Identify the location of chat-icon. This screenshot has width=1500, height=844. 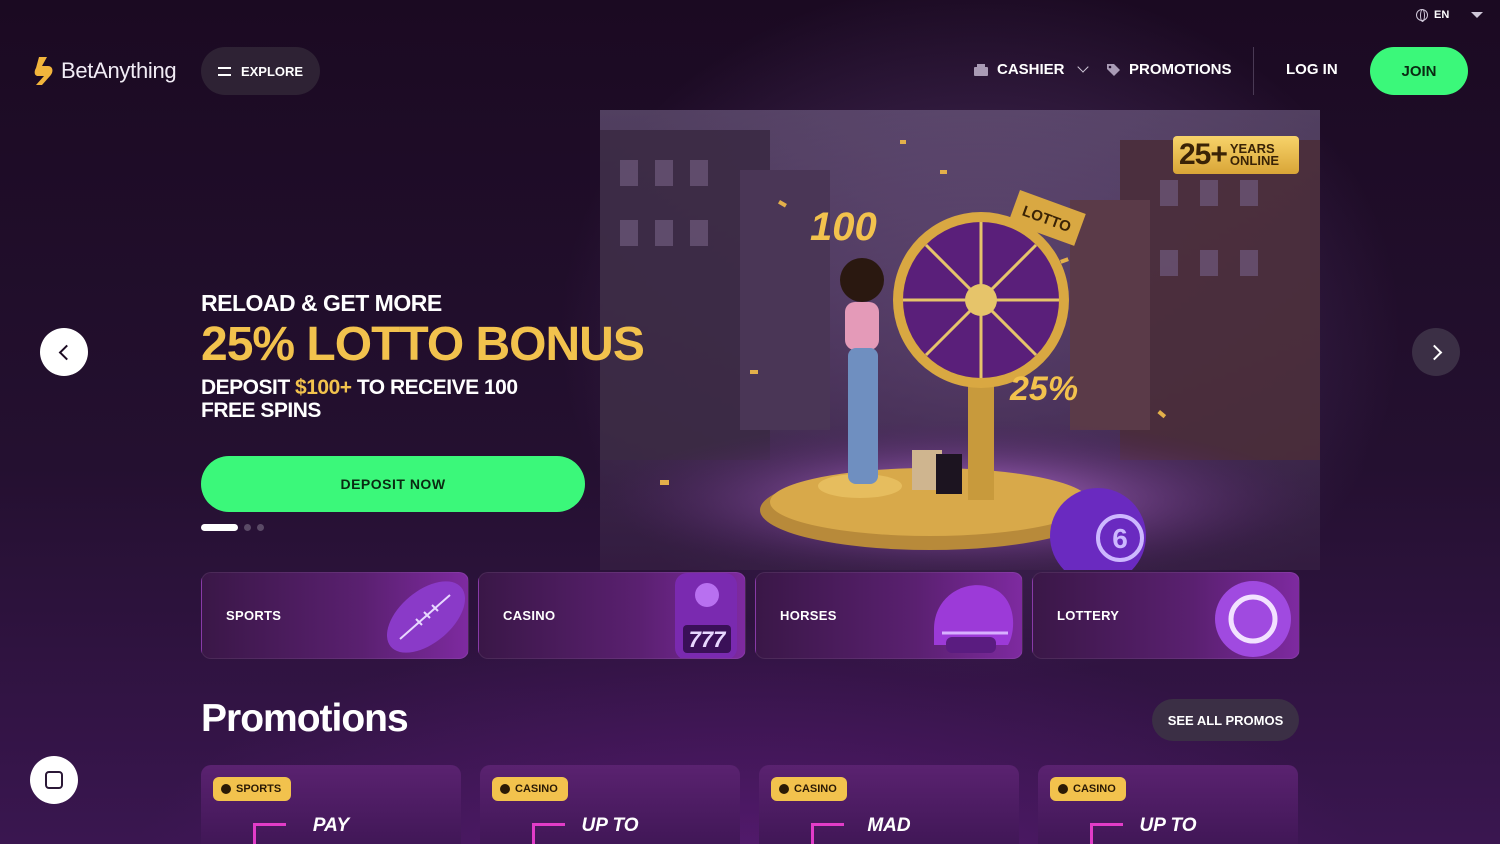
(54, 780).